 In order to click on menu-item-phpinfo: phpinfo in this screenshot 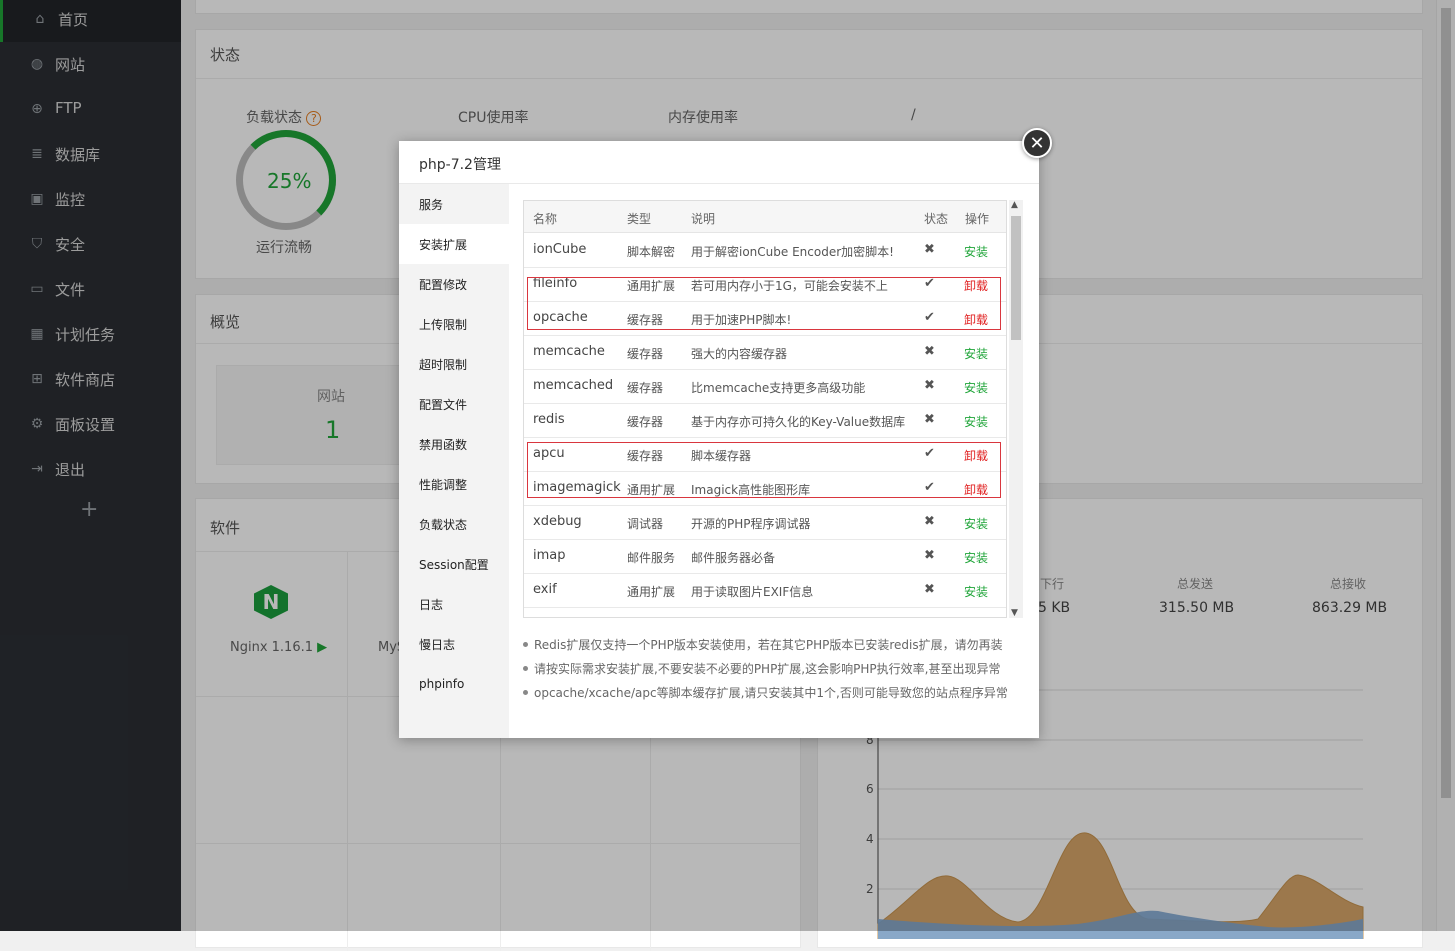, I will do `click(454, 684)`.